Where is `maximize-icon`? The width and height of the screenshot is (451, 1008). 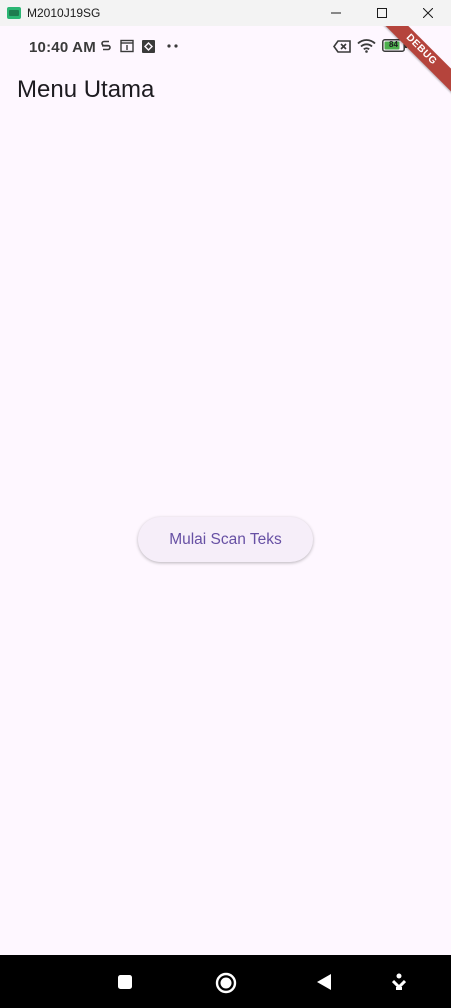
maximize-icon is located at coordinates (382, 13).